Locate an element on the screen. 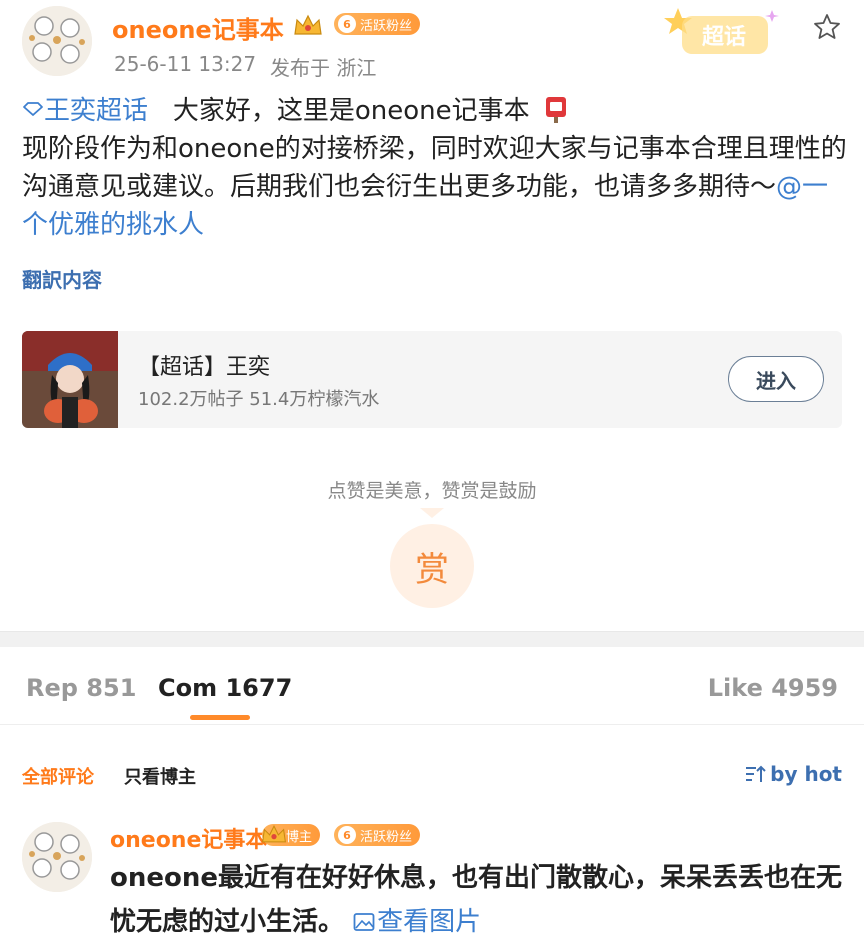 The height and width of the screenshot is (946, 864). topic-card-title: 【超话】王奕 is located at coordinates (204, 367).